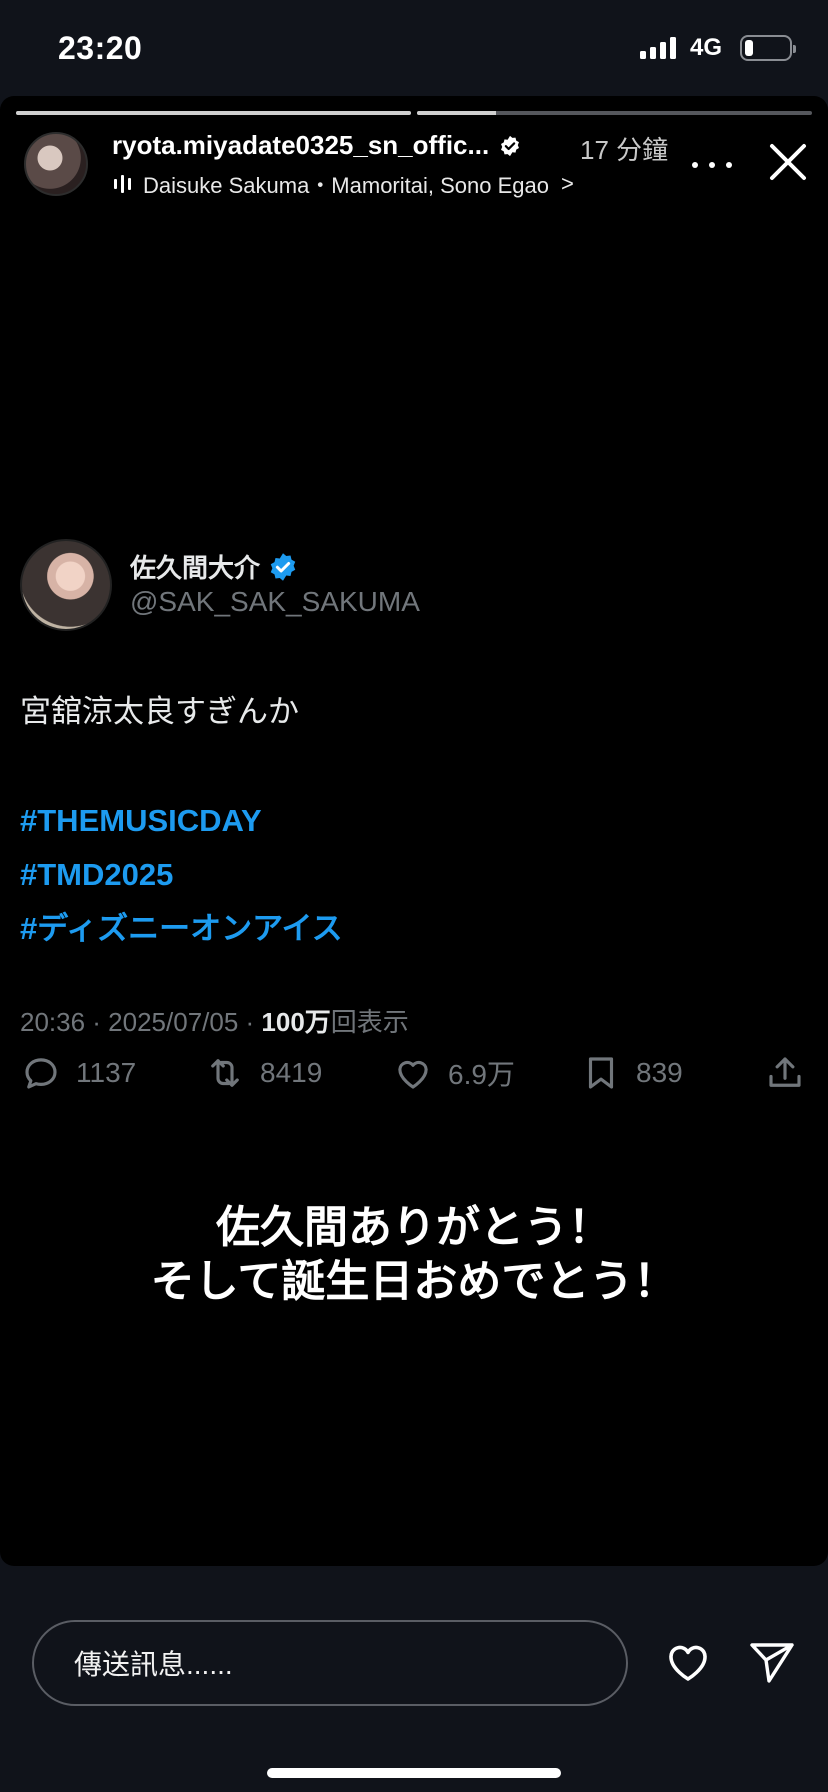 This screenshot has height=1792, width=828. What do you see at coordinates (181, 875) in the screenshot?
I see `tweet-hashtags: #THEMUSICDAY #TMD2025 #ディズニーオンアイス` at bounding box center [181, 875].